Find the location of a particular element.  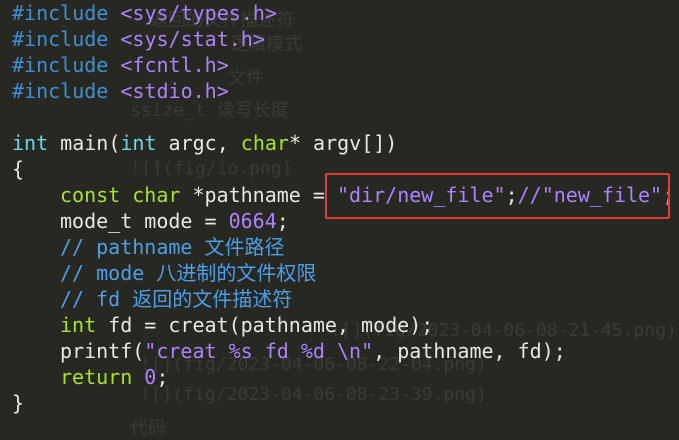

code-line-include-types: #include <sys/types.h> is located at coordinates (144, 13).